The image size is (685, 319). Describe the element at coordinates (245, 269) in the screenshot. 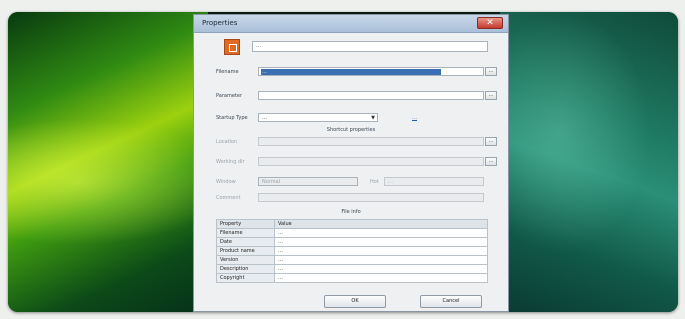

I see `property-name: Description` at that location.